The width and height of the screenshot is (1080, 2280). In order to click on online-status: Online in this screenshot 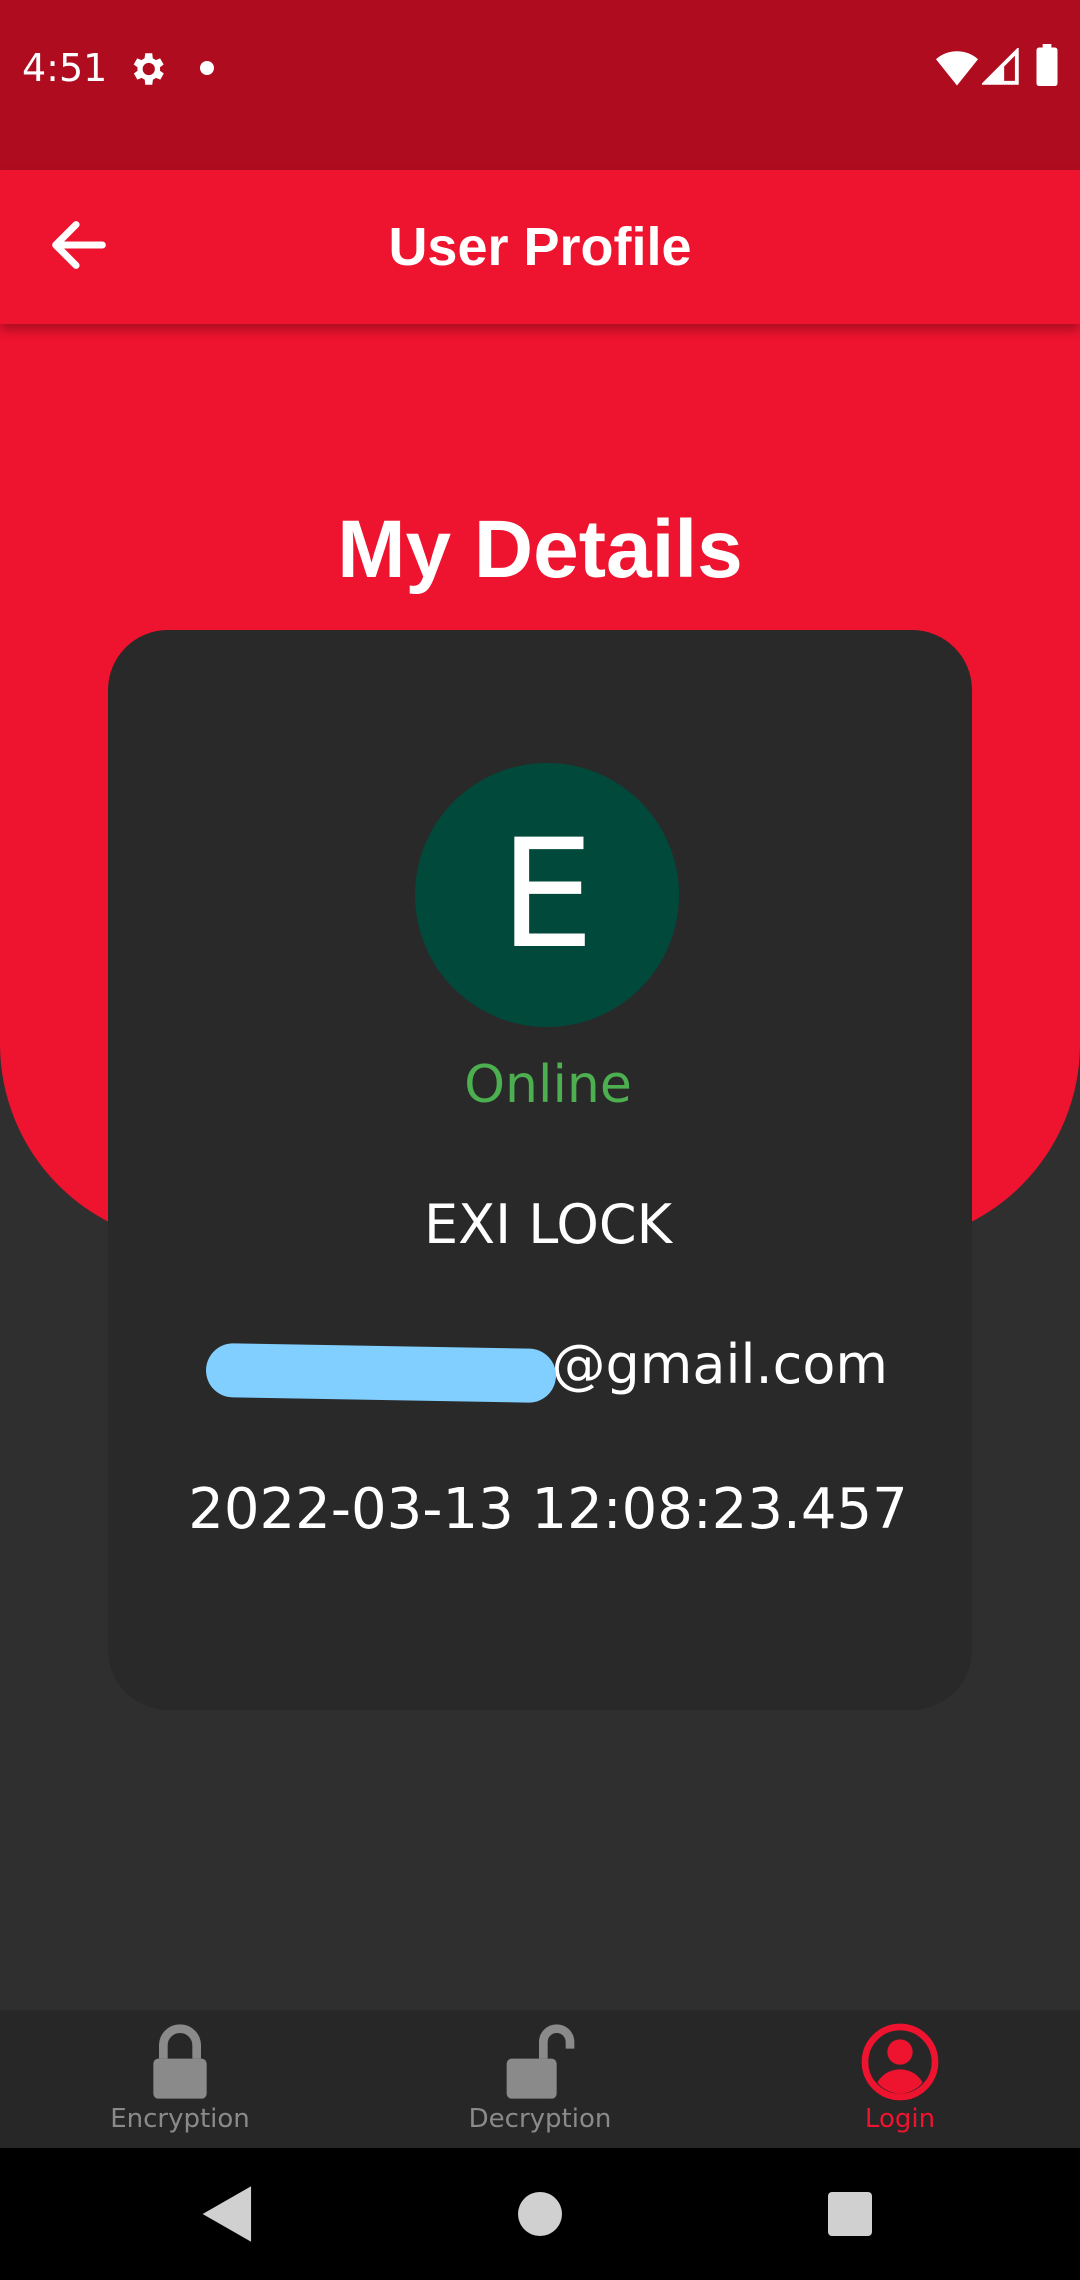, I will do `click(548, 1085)`.